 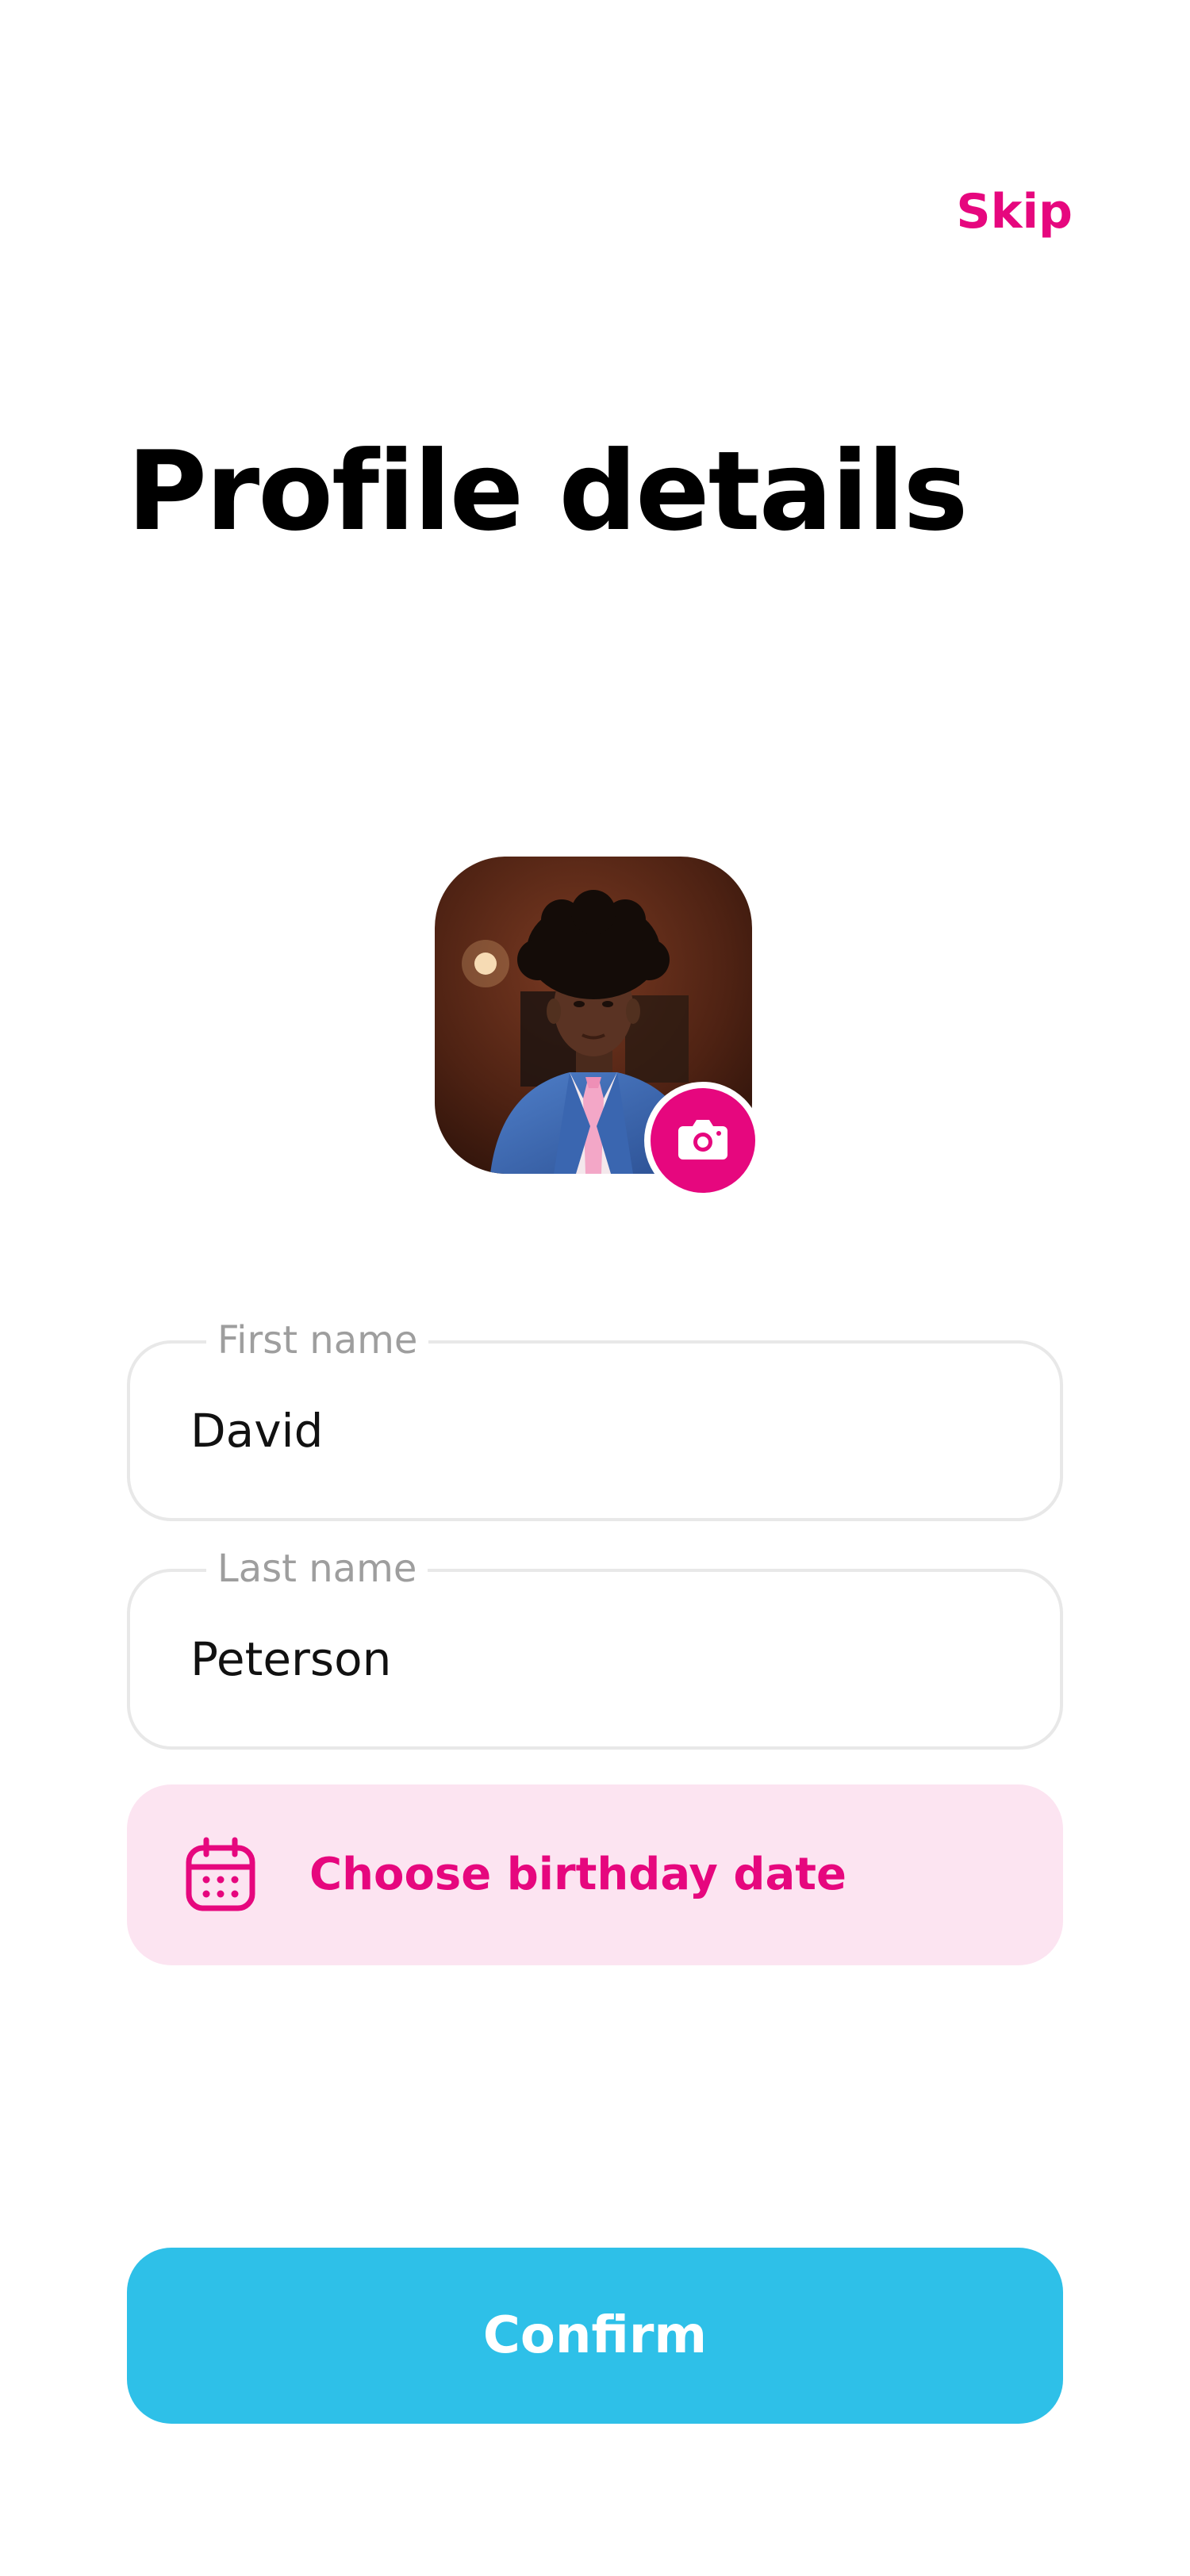 I want to click on skip-button: Skip, so click(x=1014, y=212).